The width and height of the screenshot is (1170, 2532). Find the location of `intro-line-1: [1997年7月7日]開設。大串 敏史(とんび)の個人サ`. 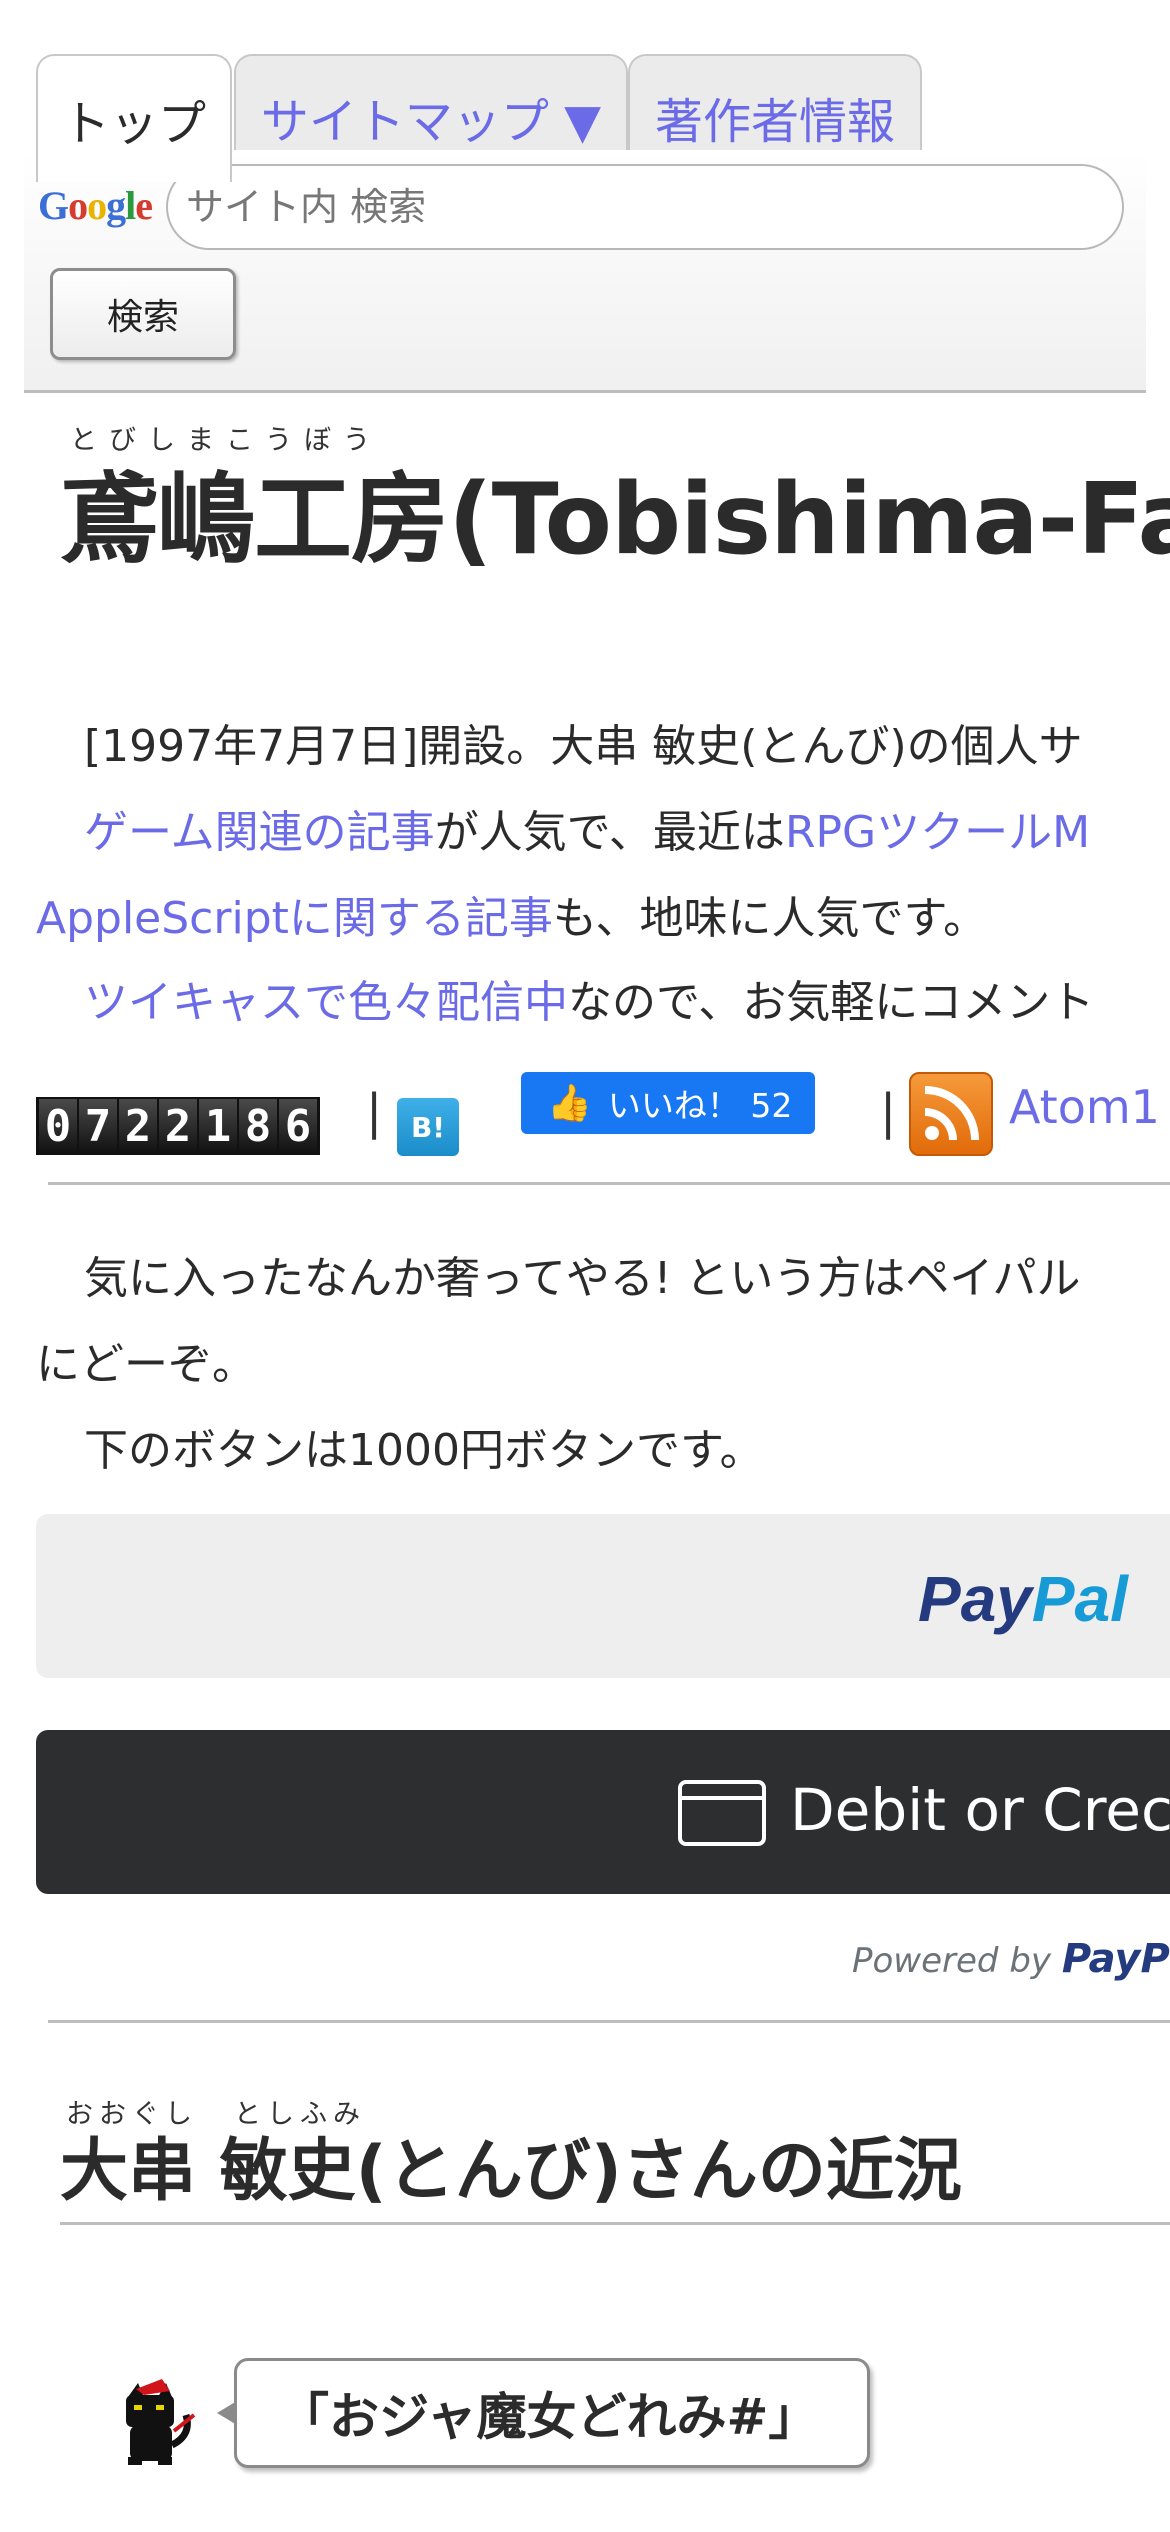

intro-line-1: [1997年7月7日]開設。大串 敏史(とんび)の個人サ is located at coordinates (583, 746).